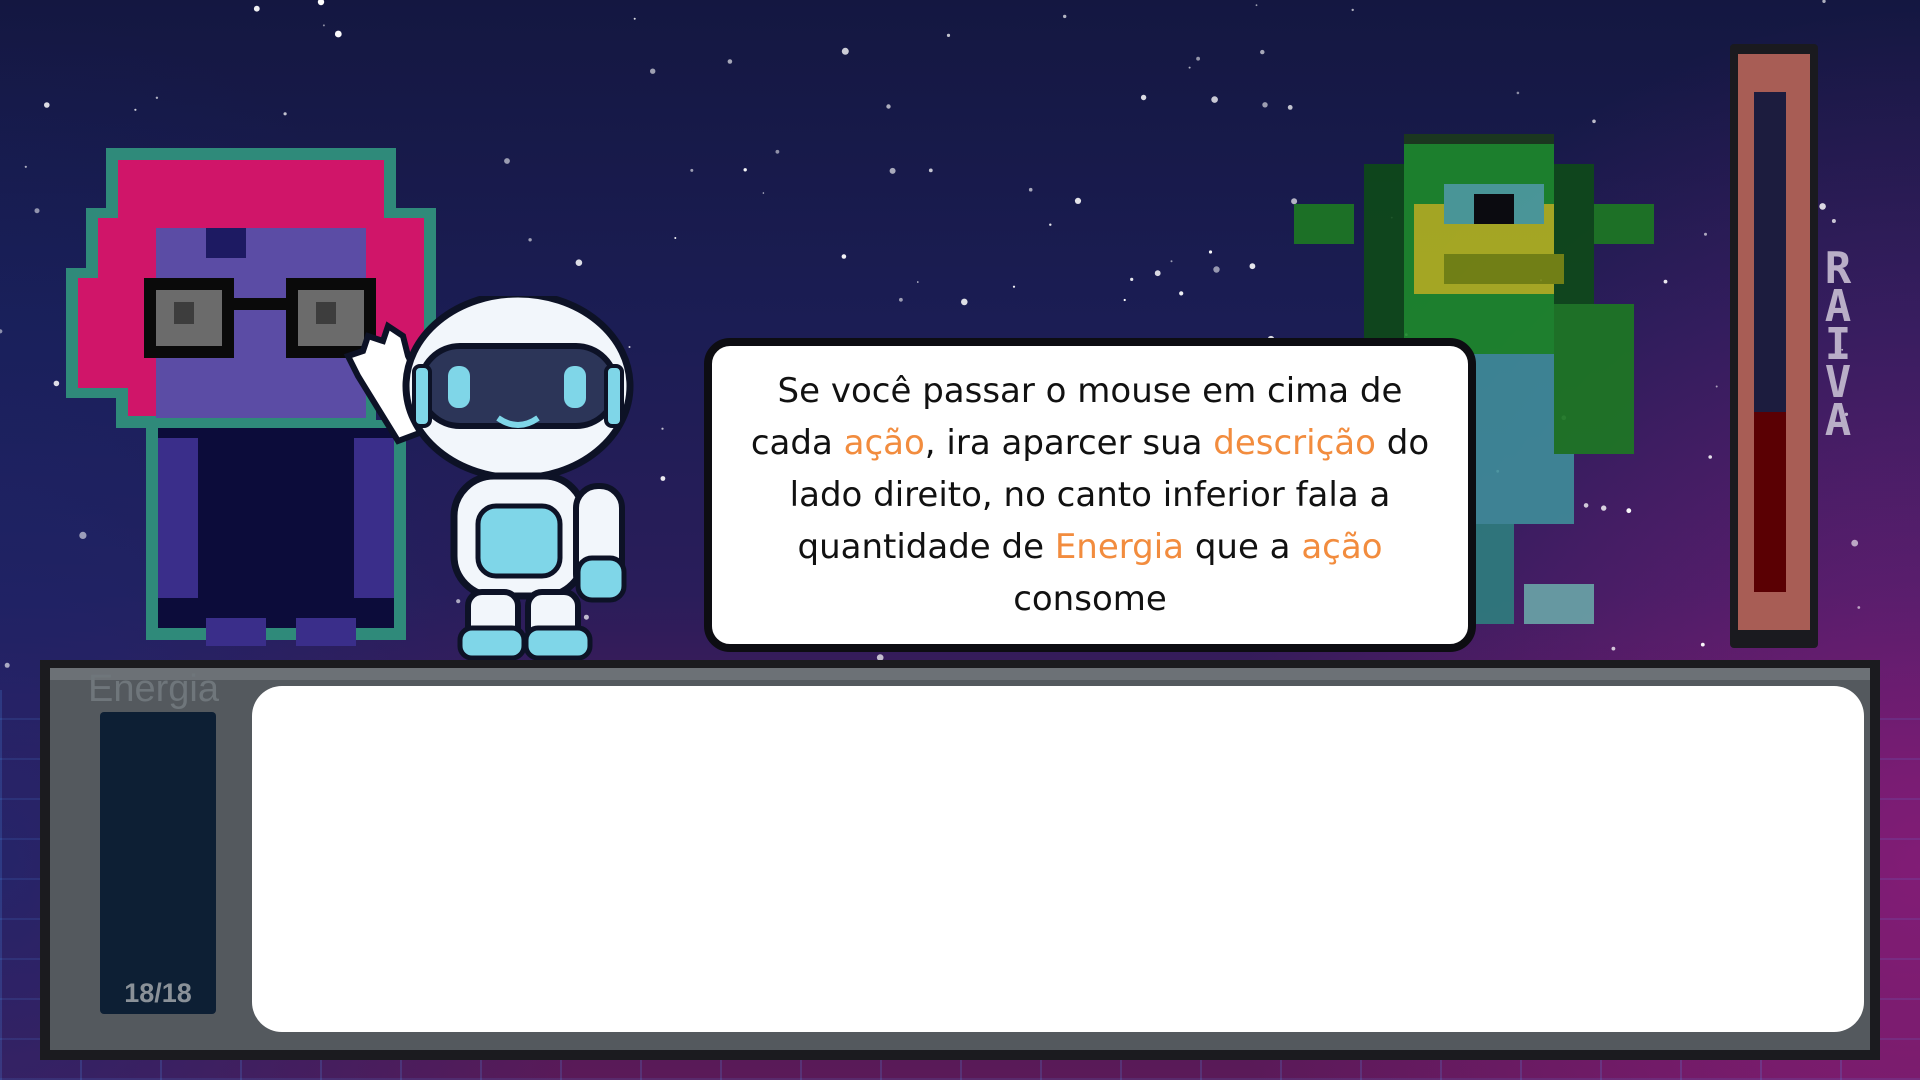 This screenshot has height=1080, width=1920. What do you see at coordinates (1770, 342) in the screenshot?
I see `rage-meter-track` at bounding box center [1770, 342].